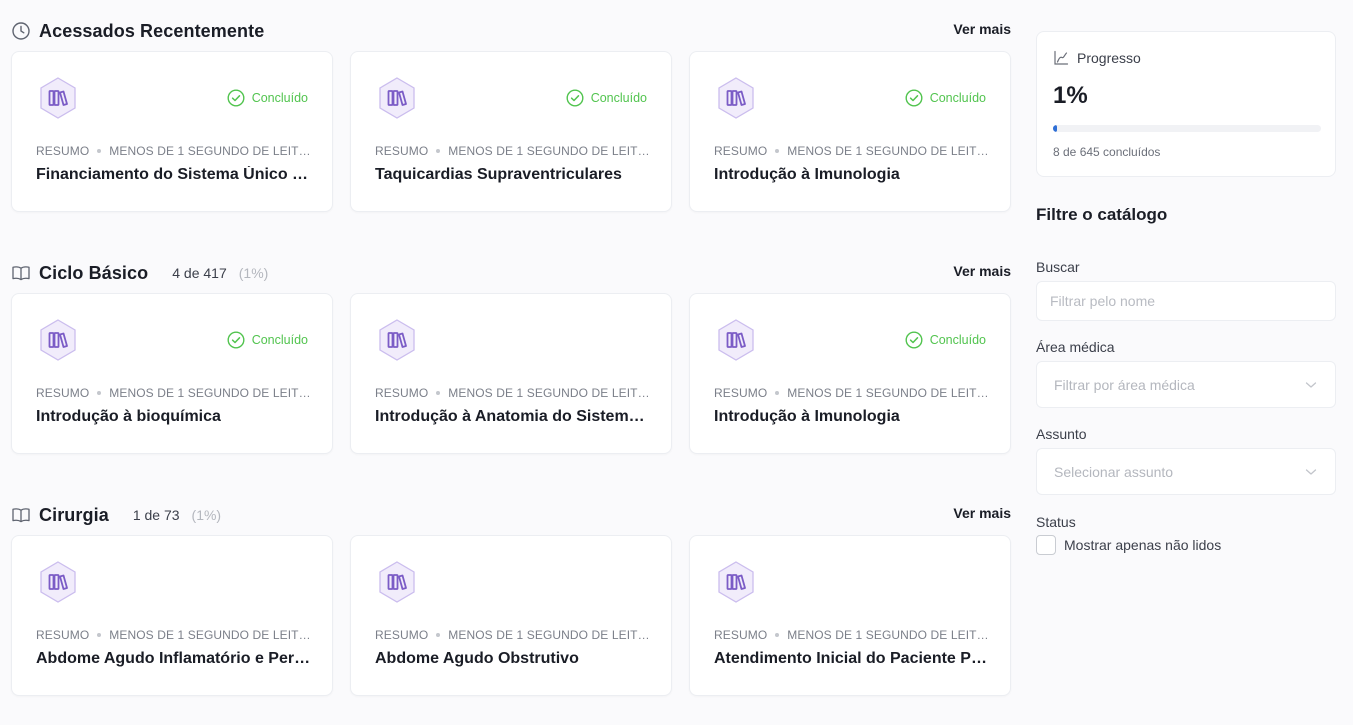 The image size is (1353, 725). What do you see at coordinates (1058, 267) in the screenshot?
I see `search-label: Buscar` at bounding box center [1058, 267].